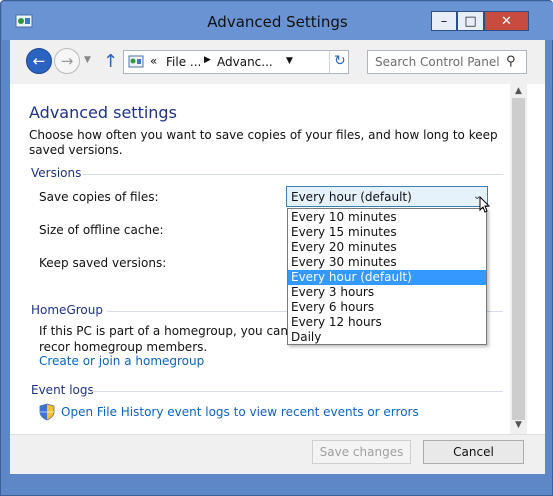  What do you see at coordinates (329, 62) in the screenshot?
I see `address-divider` at bounding box center [329, 62].